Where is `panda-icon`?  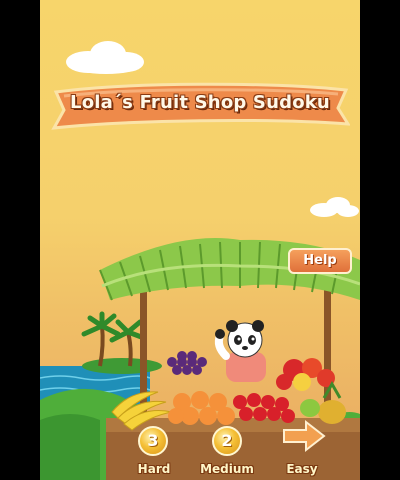 panda-icon is located at coordinates (240, 351).